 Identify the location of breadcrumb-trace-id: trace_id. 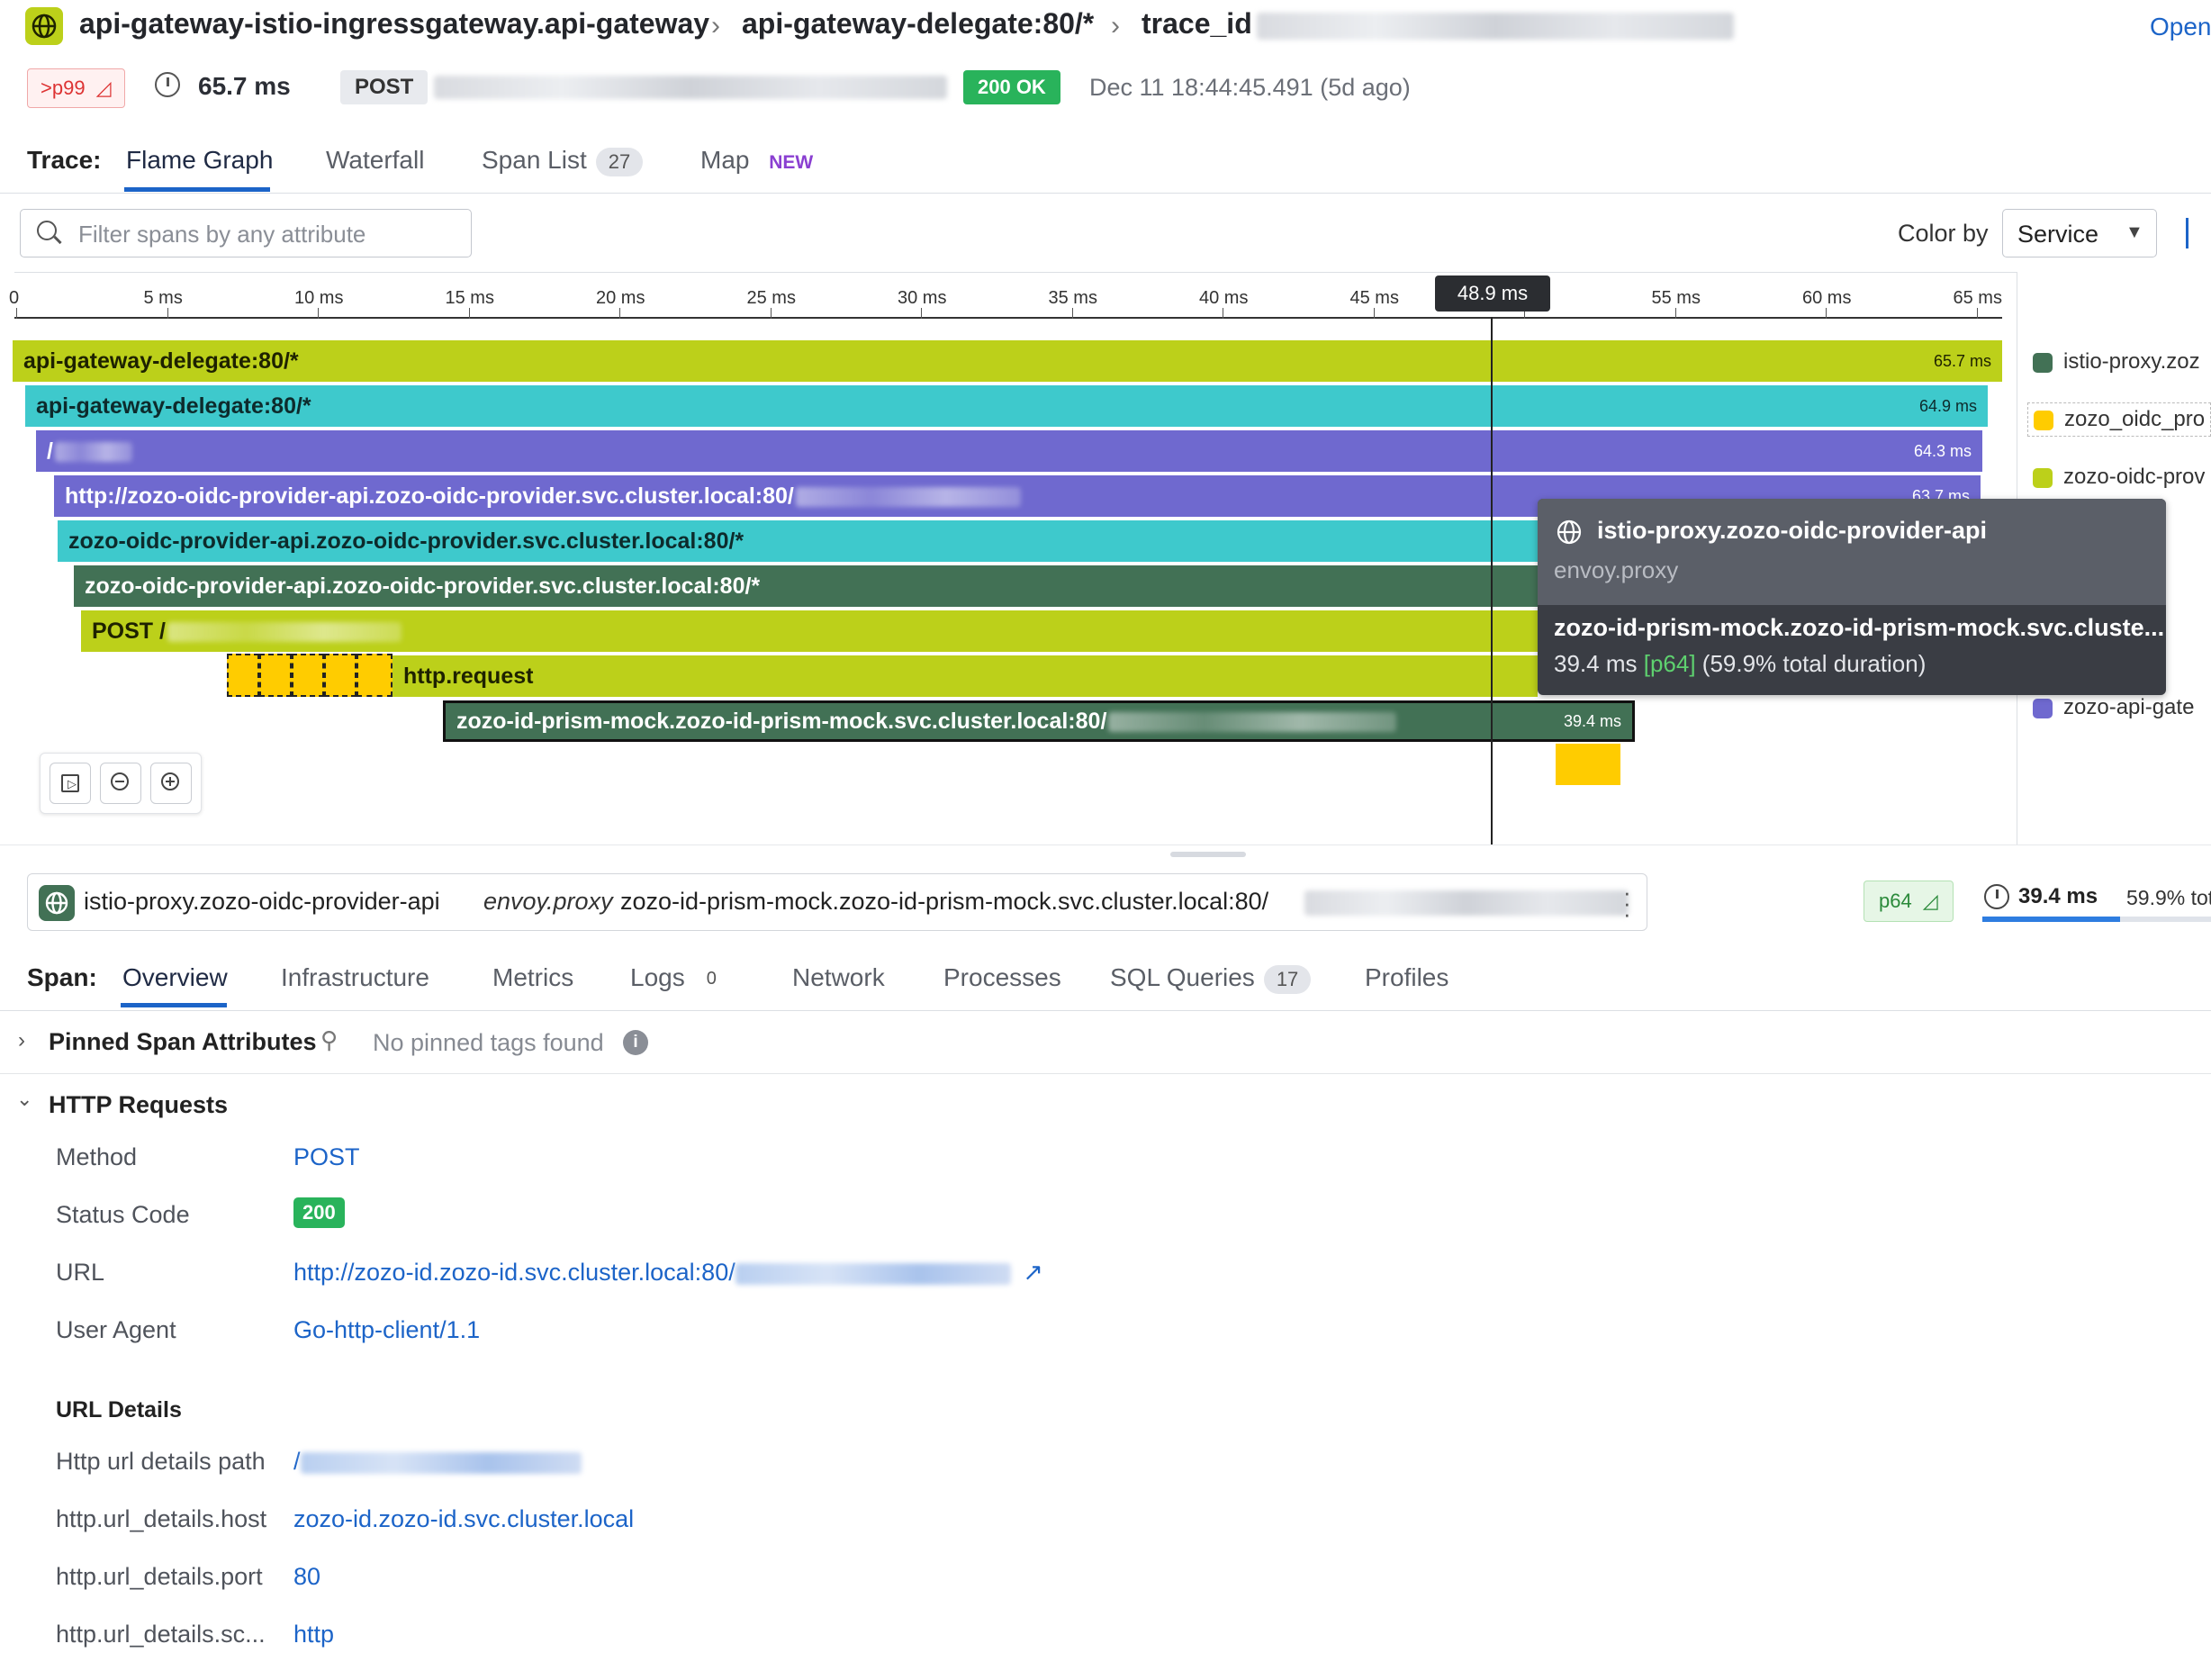
(1197, 24).